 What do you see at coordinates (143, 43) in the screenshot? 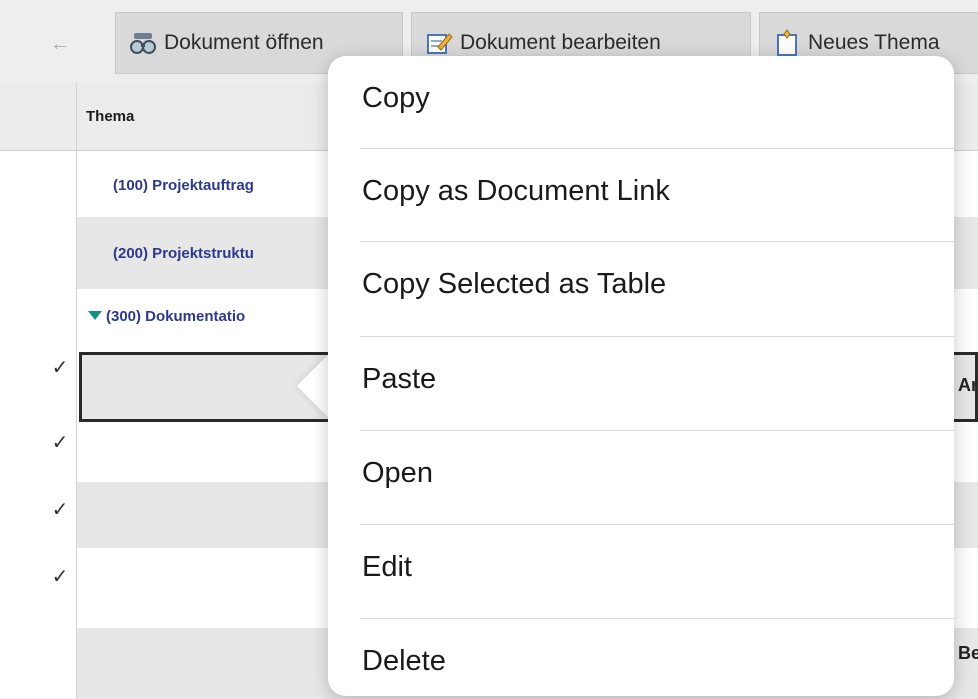
I see `glasses-icon` at bounding box center [143, 43].